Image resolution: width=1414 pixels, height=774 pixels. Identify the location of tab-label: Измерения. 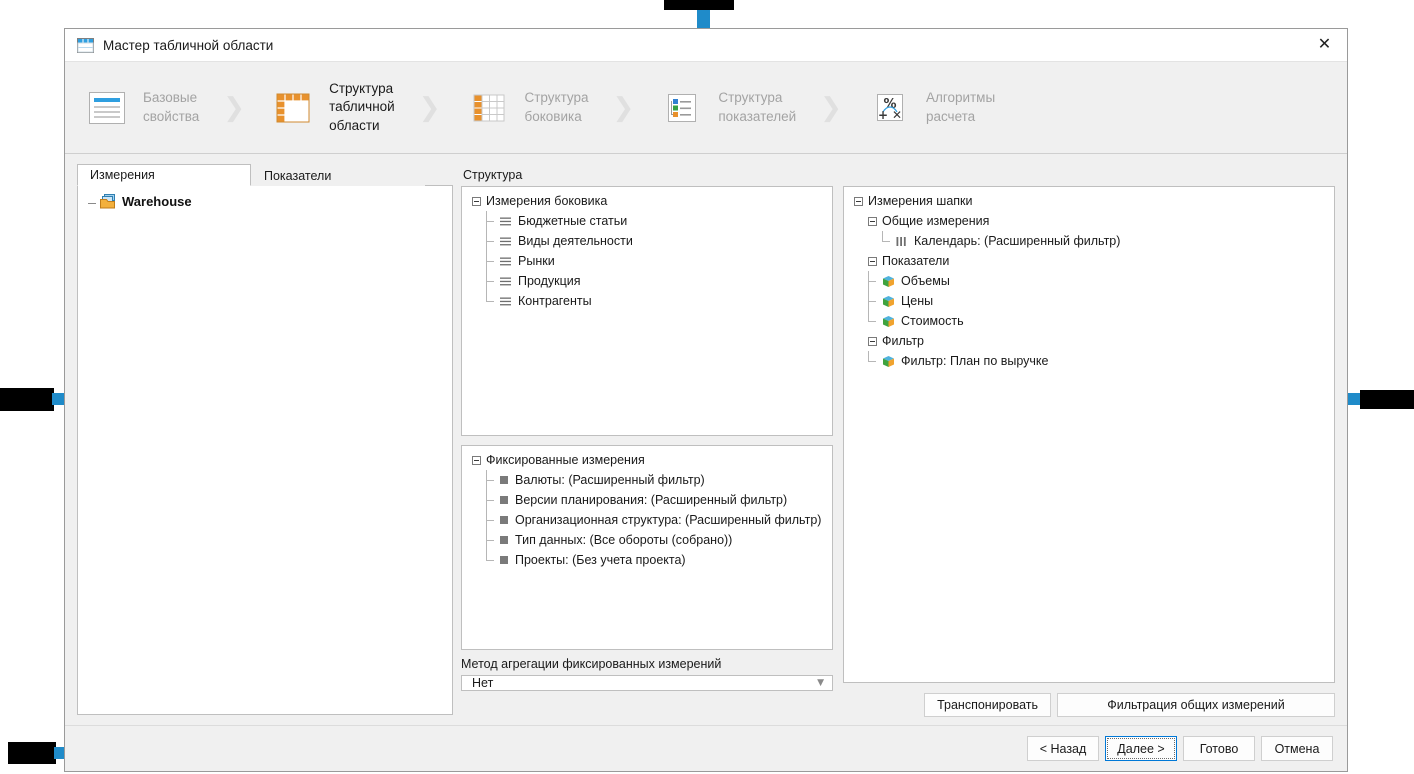
(122, 175).